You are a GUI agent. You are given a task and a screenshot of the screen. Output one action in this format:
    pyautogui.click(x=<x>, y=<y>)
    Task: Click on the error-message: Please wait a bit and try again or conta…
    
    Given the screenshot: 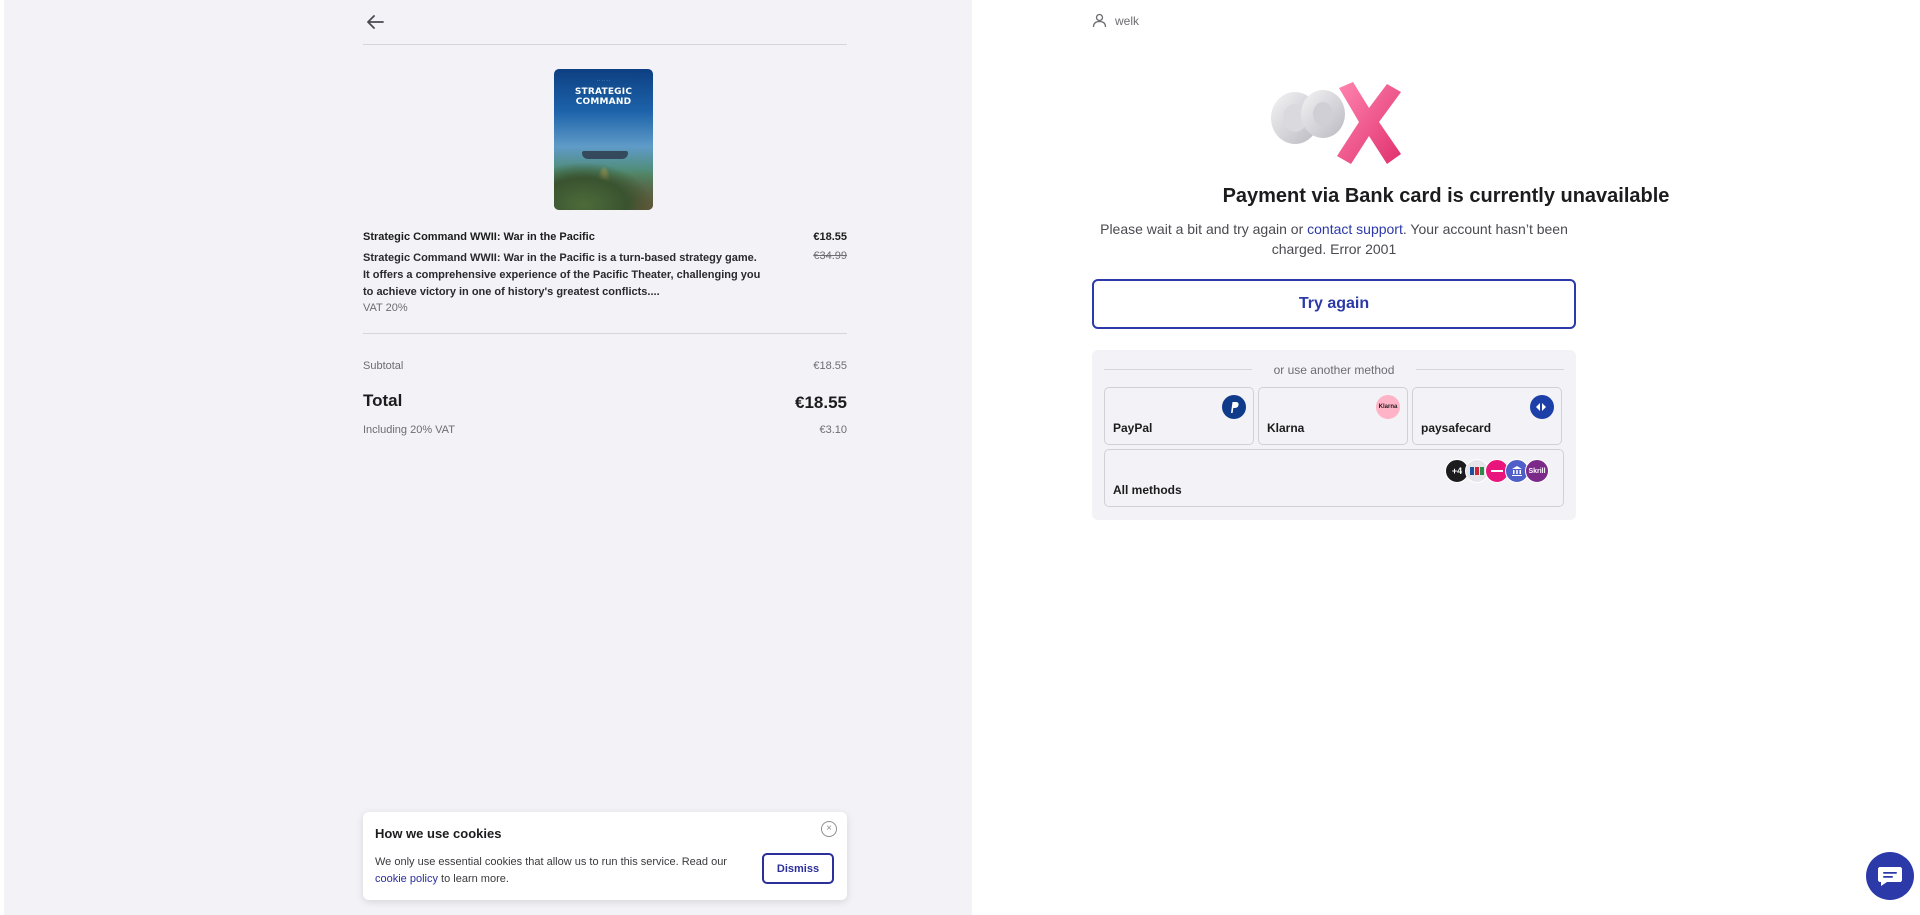 What is the action you would take?
    pyautogui.click(x=1334, y=239)
    